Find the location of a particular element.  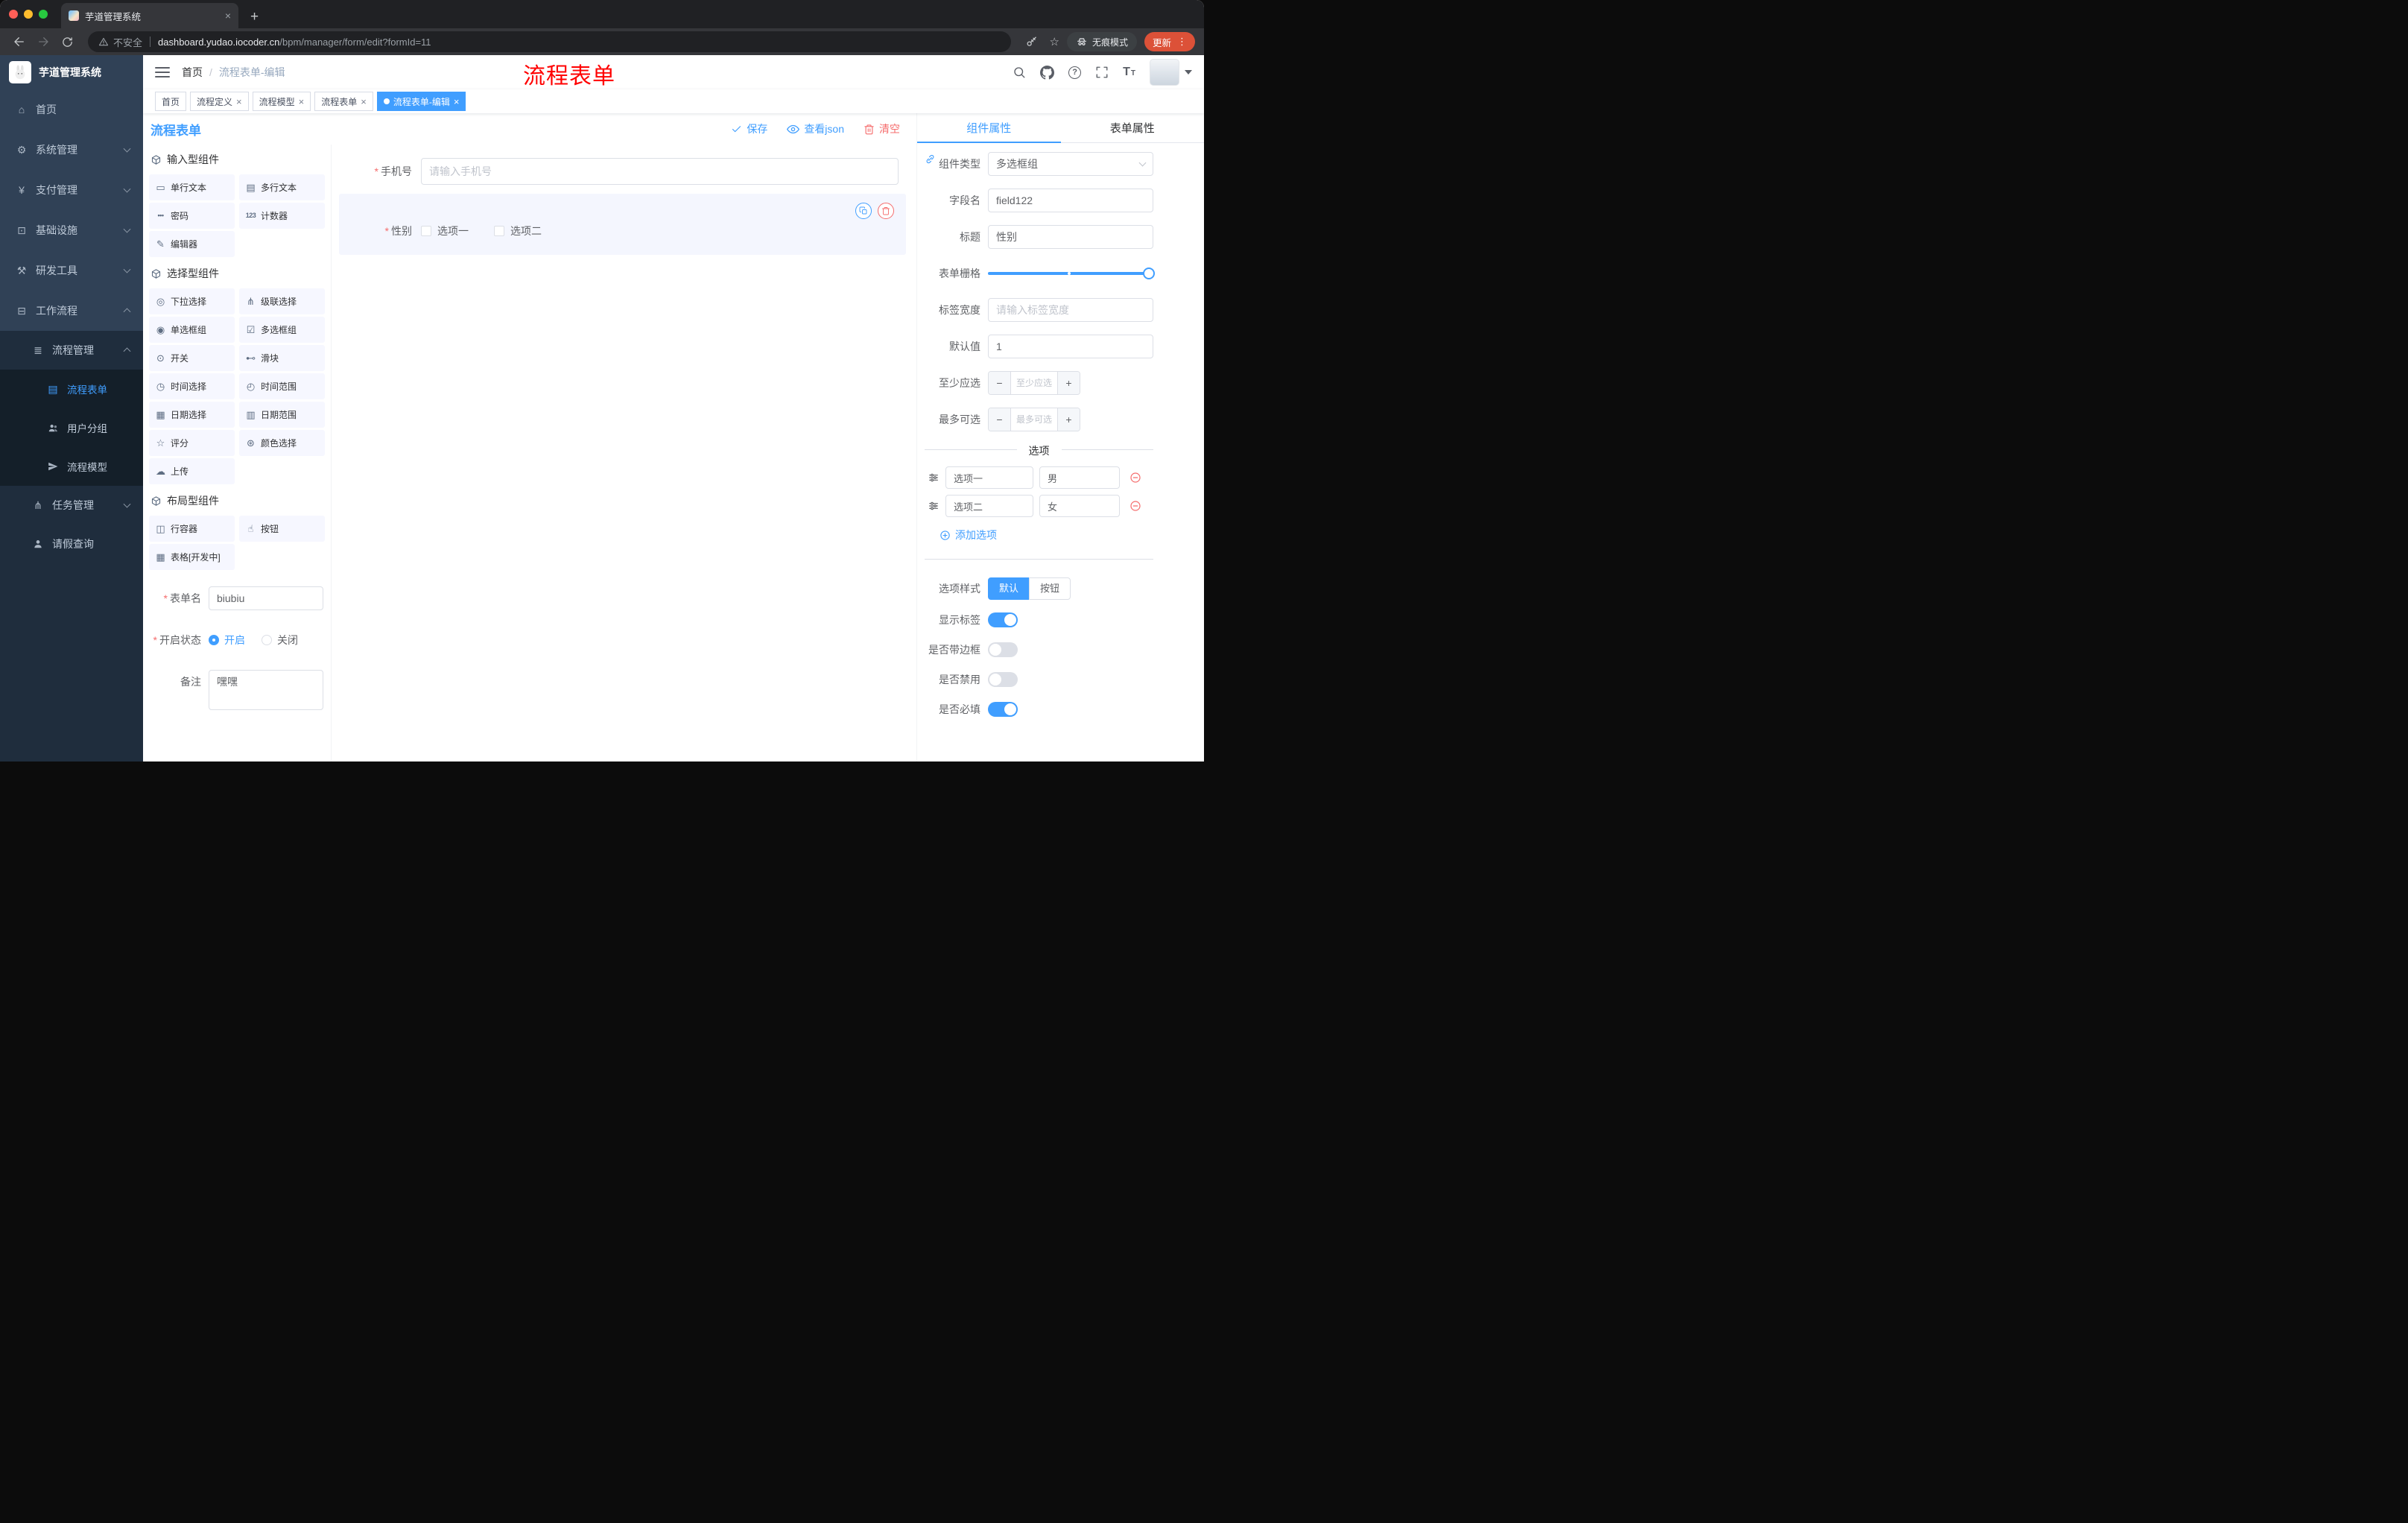

delete-item-button is located at coordinates (886, 211).